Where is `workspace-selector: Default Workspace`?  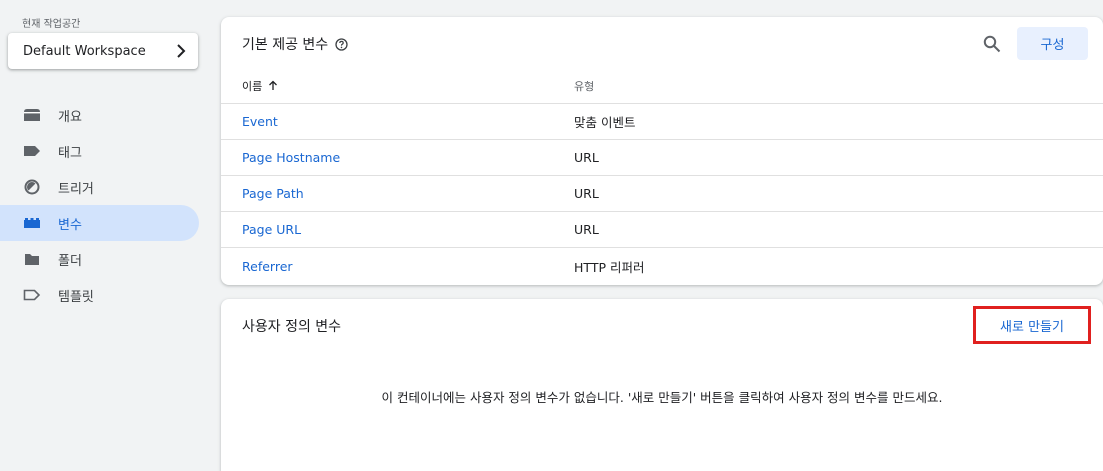 workspace-selector: Default Workspace is located at coordinates (103, 51).